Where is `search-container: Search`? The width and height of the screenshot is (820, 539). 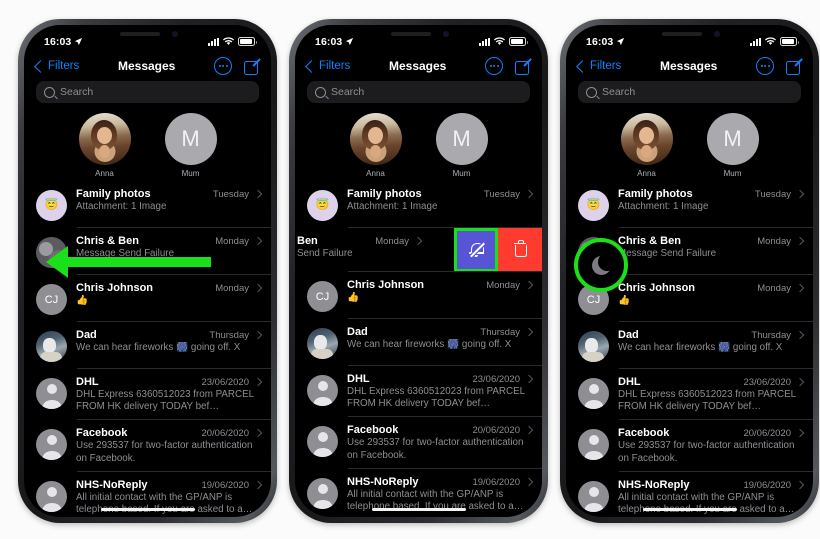 search-container: Search is located at coordinates (418, 92).